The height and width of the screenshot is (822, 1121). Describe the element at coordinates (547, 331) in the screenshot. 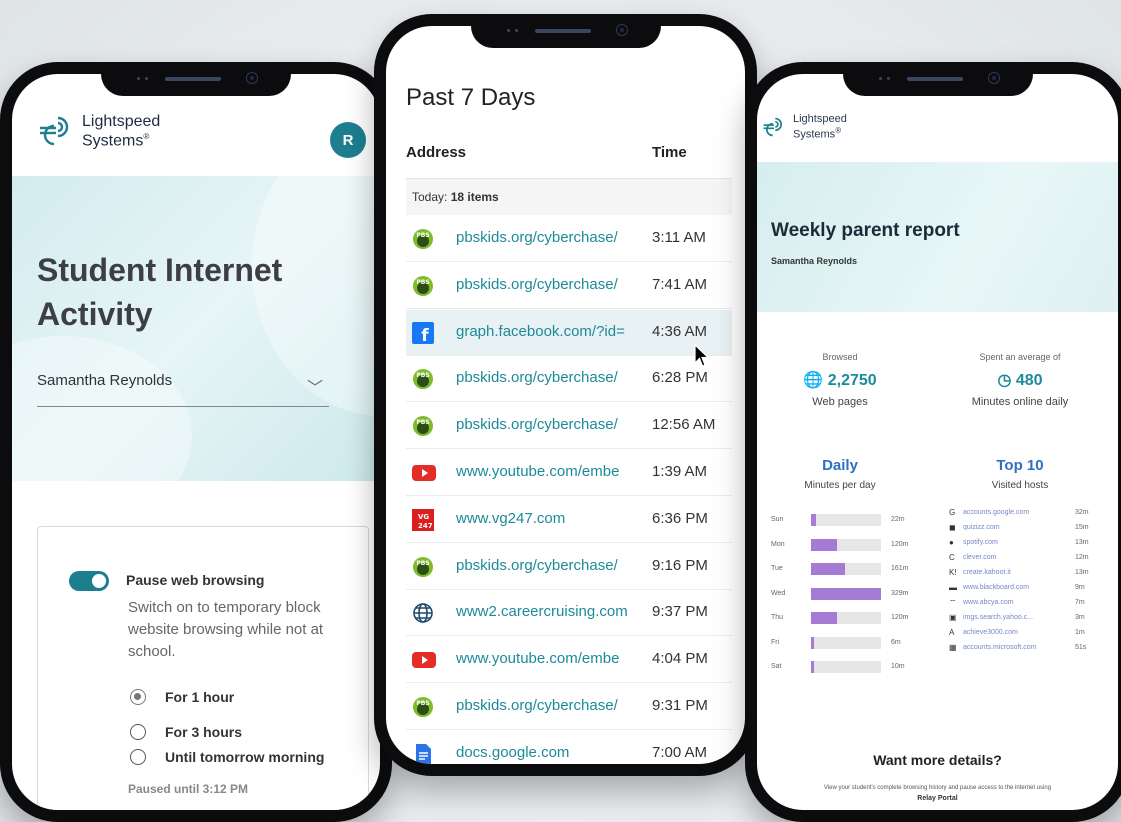

I see `row-address-link: graph.facebook.com/?id=` at that location.